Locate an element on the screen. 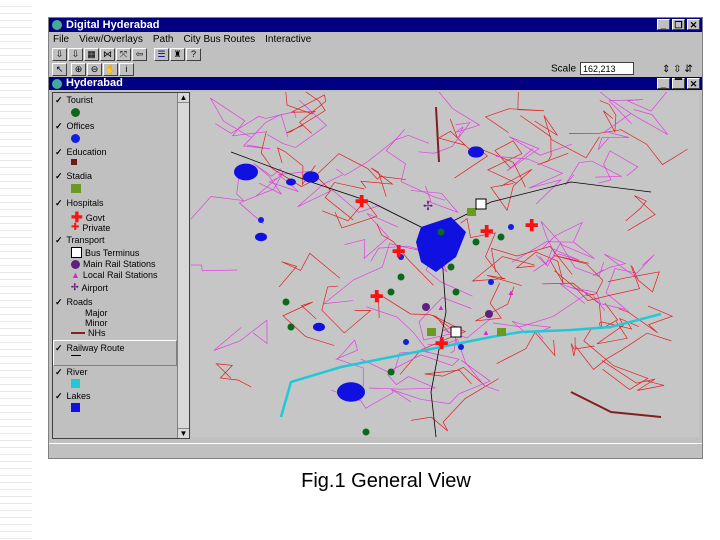 This screenshot has height=540, width=720. zoom-extent-icon: ⋈ is located at coordinates (107, 54).